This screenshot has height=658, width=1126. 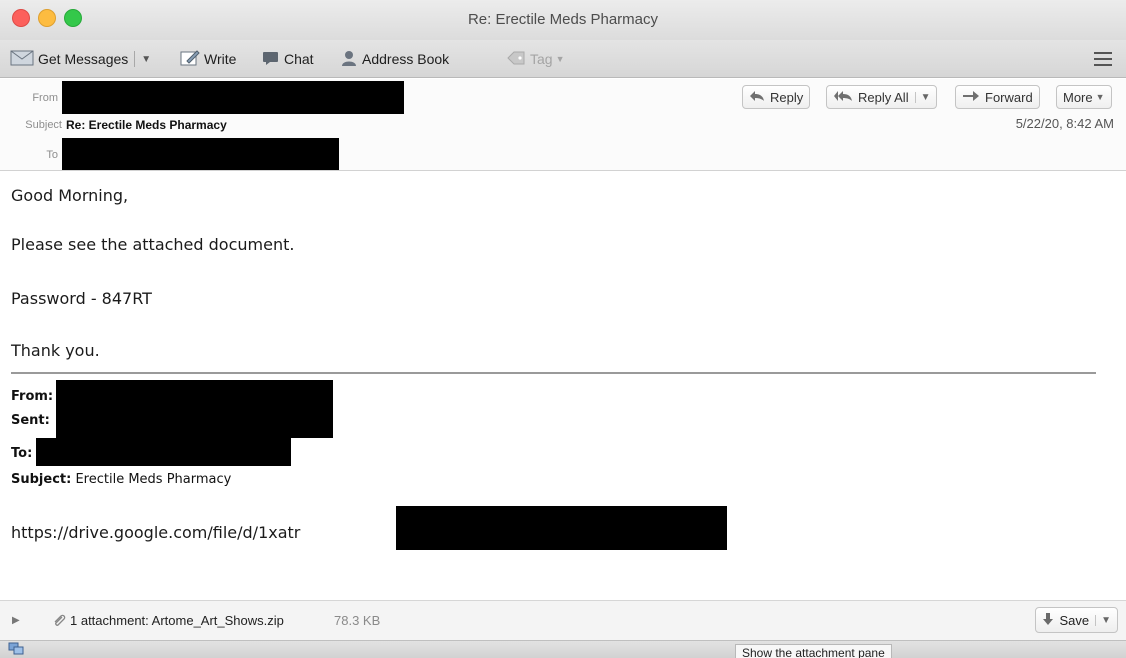 What do you see at coordinates (41, 479) in the screenshot?
I see `quoted-subject-label: Subject:` at bounding box center [41, 479].